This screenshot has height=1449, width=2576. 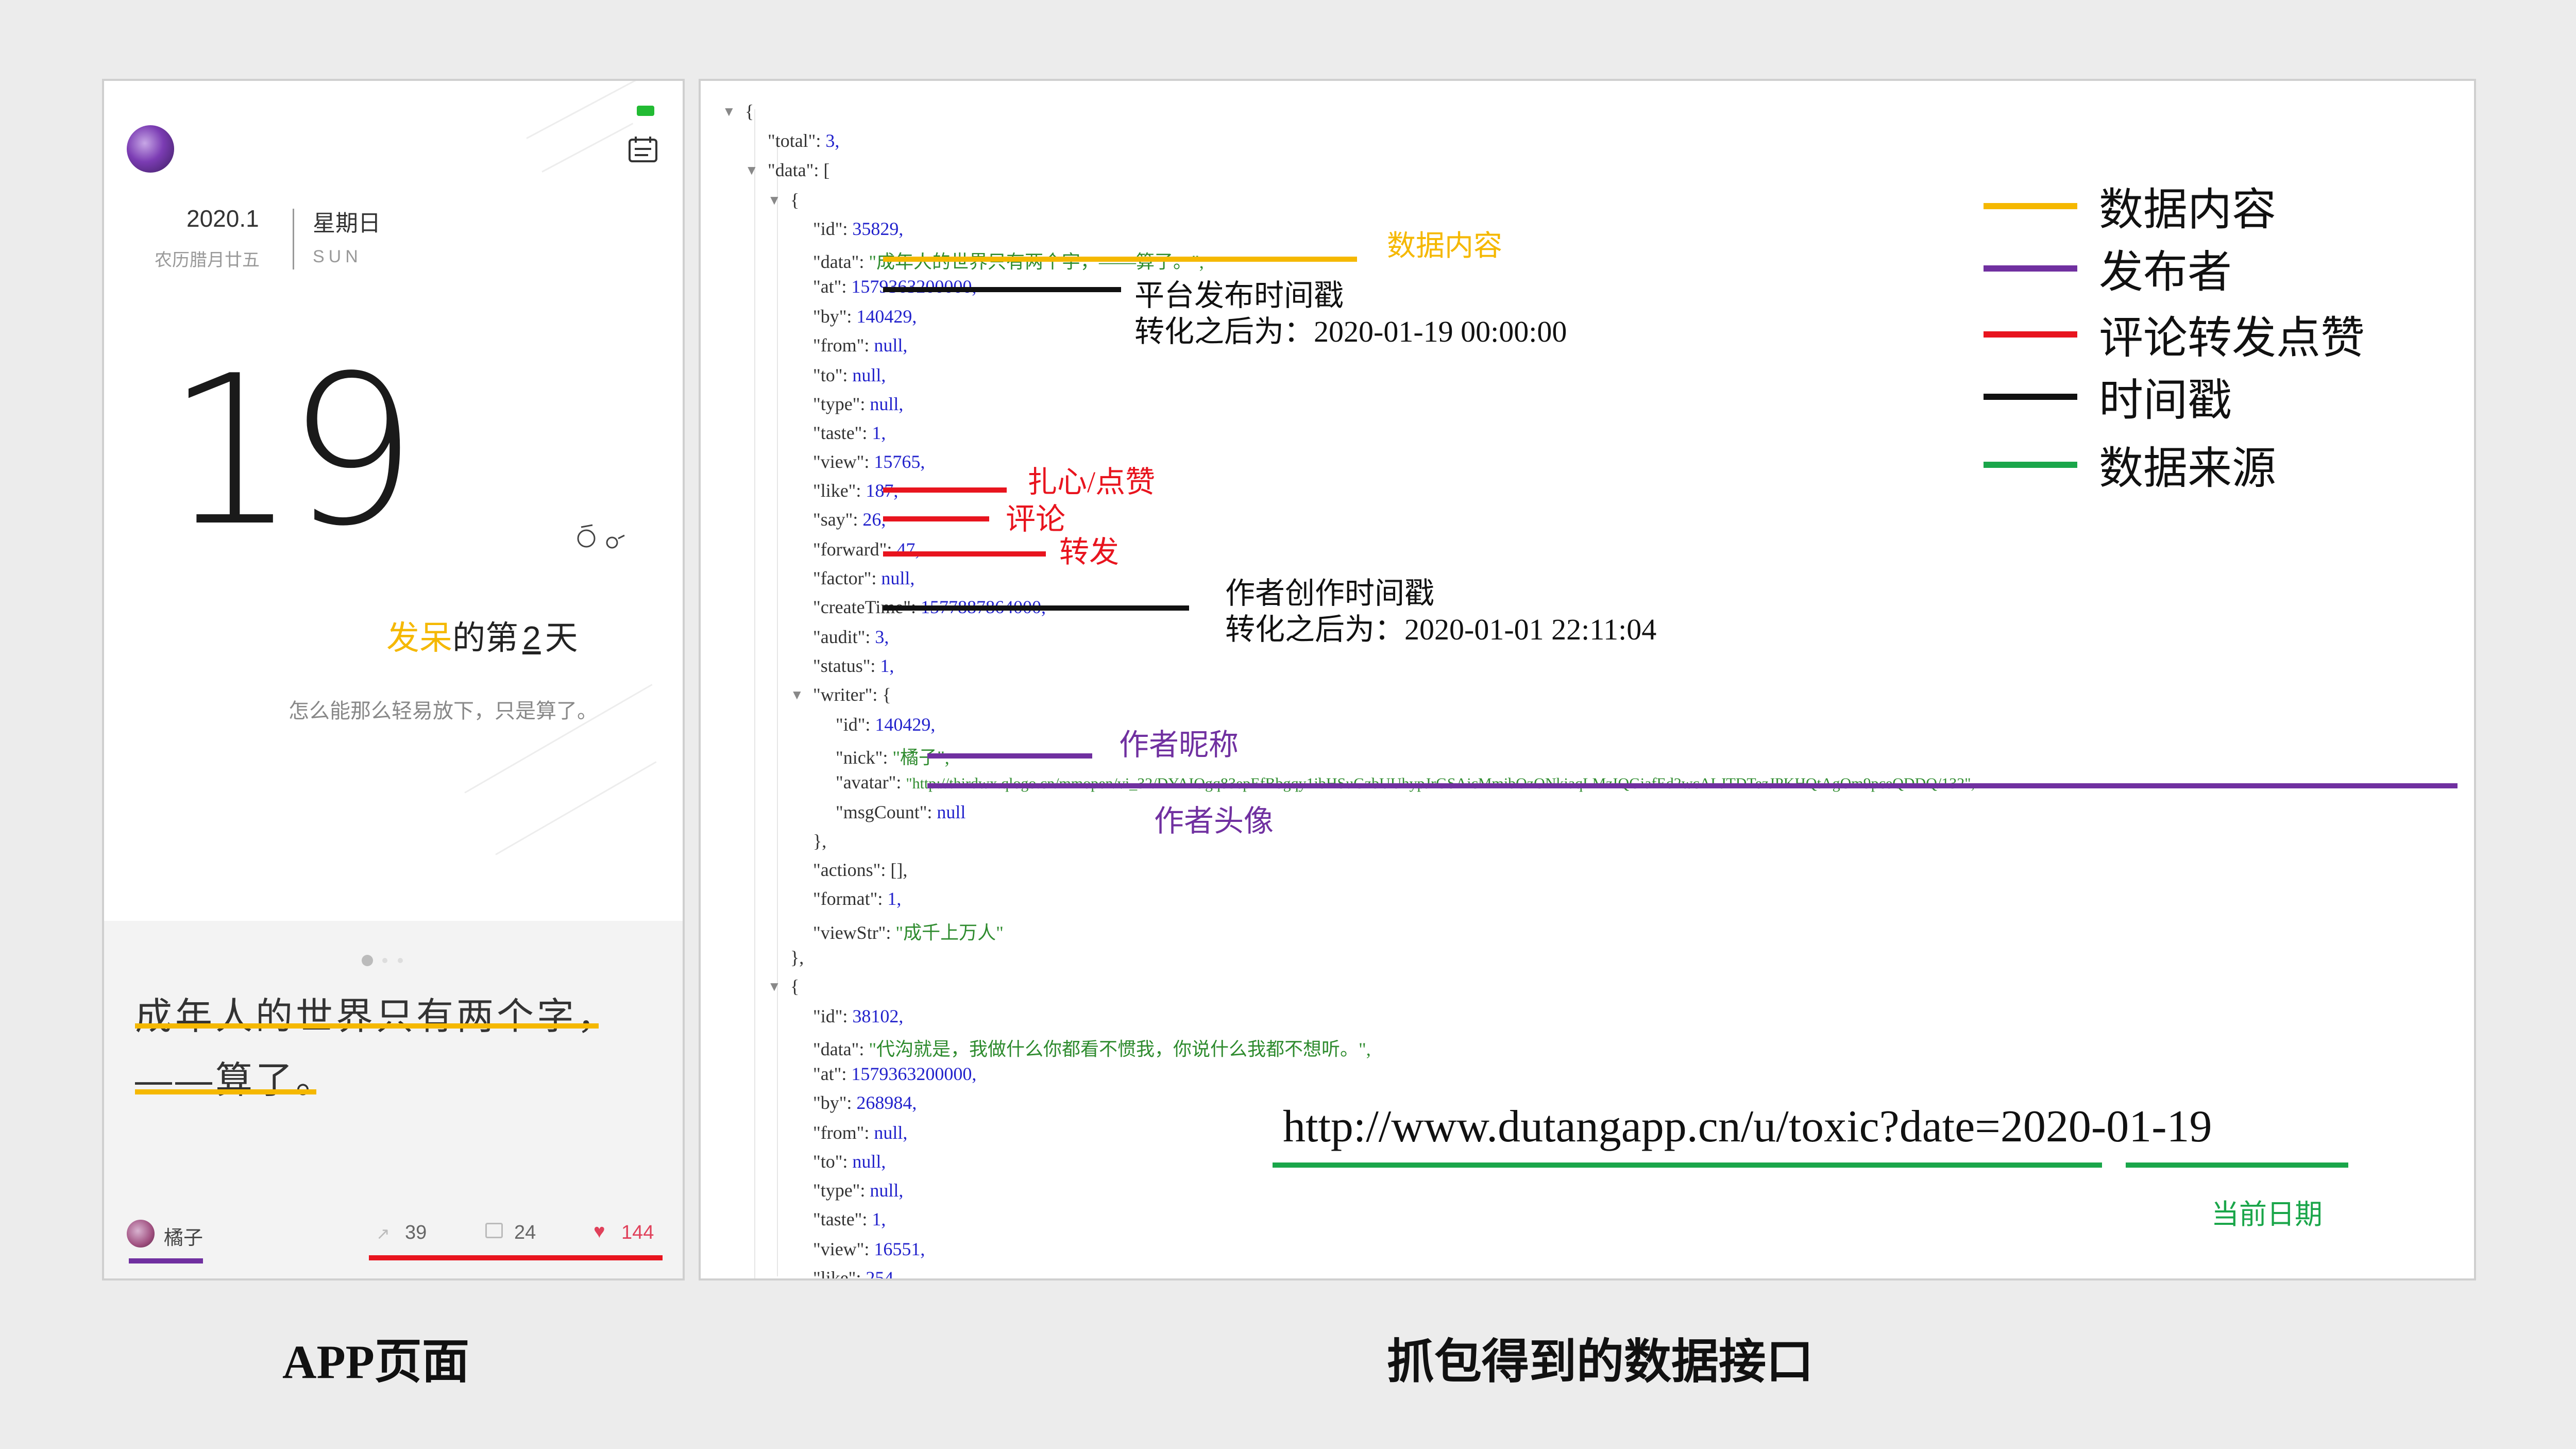 I want to click on json-value: 35829,, so click(x=878, y=228).